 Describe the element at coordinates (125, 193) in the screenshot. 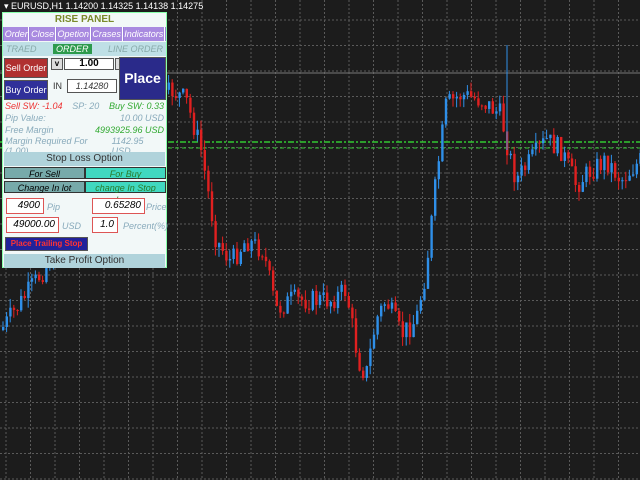

I see `change-in-stop-loss-button: change In Stop Loss` at that location.